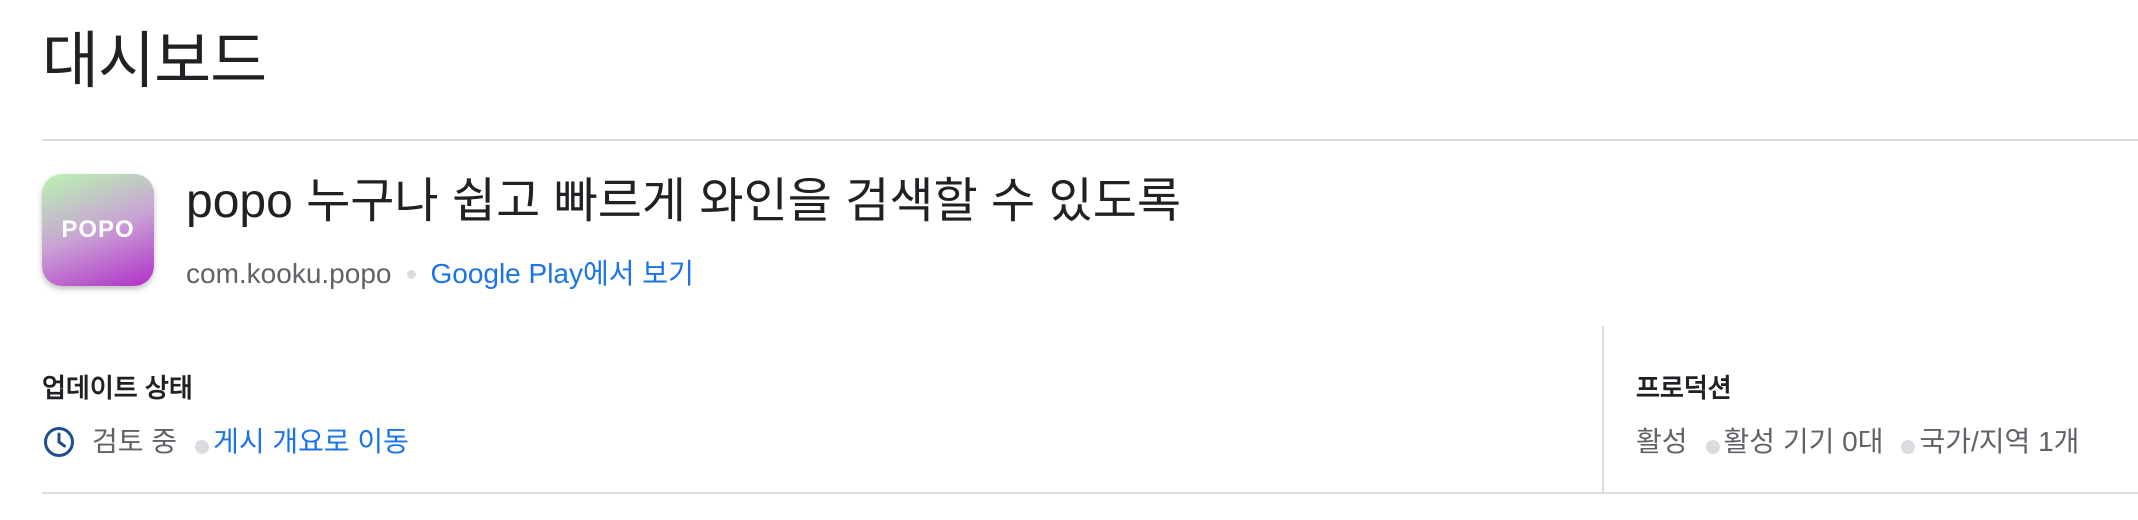 This screenshot has height=520, width=2138. I want to click on page-title: 대시보드, so click(154, 61).